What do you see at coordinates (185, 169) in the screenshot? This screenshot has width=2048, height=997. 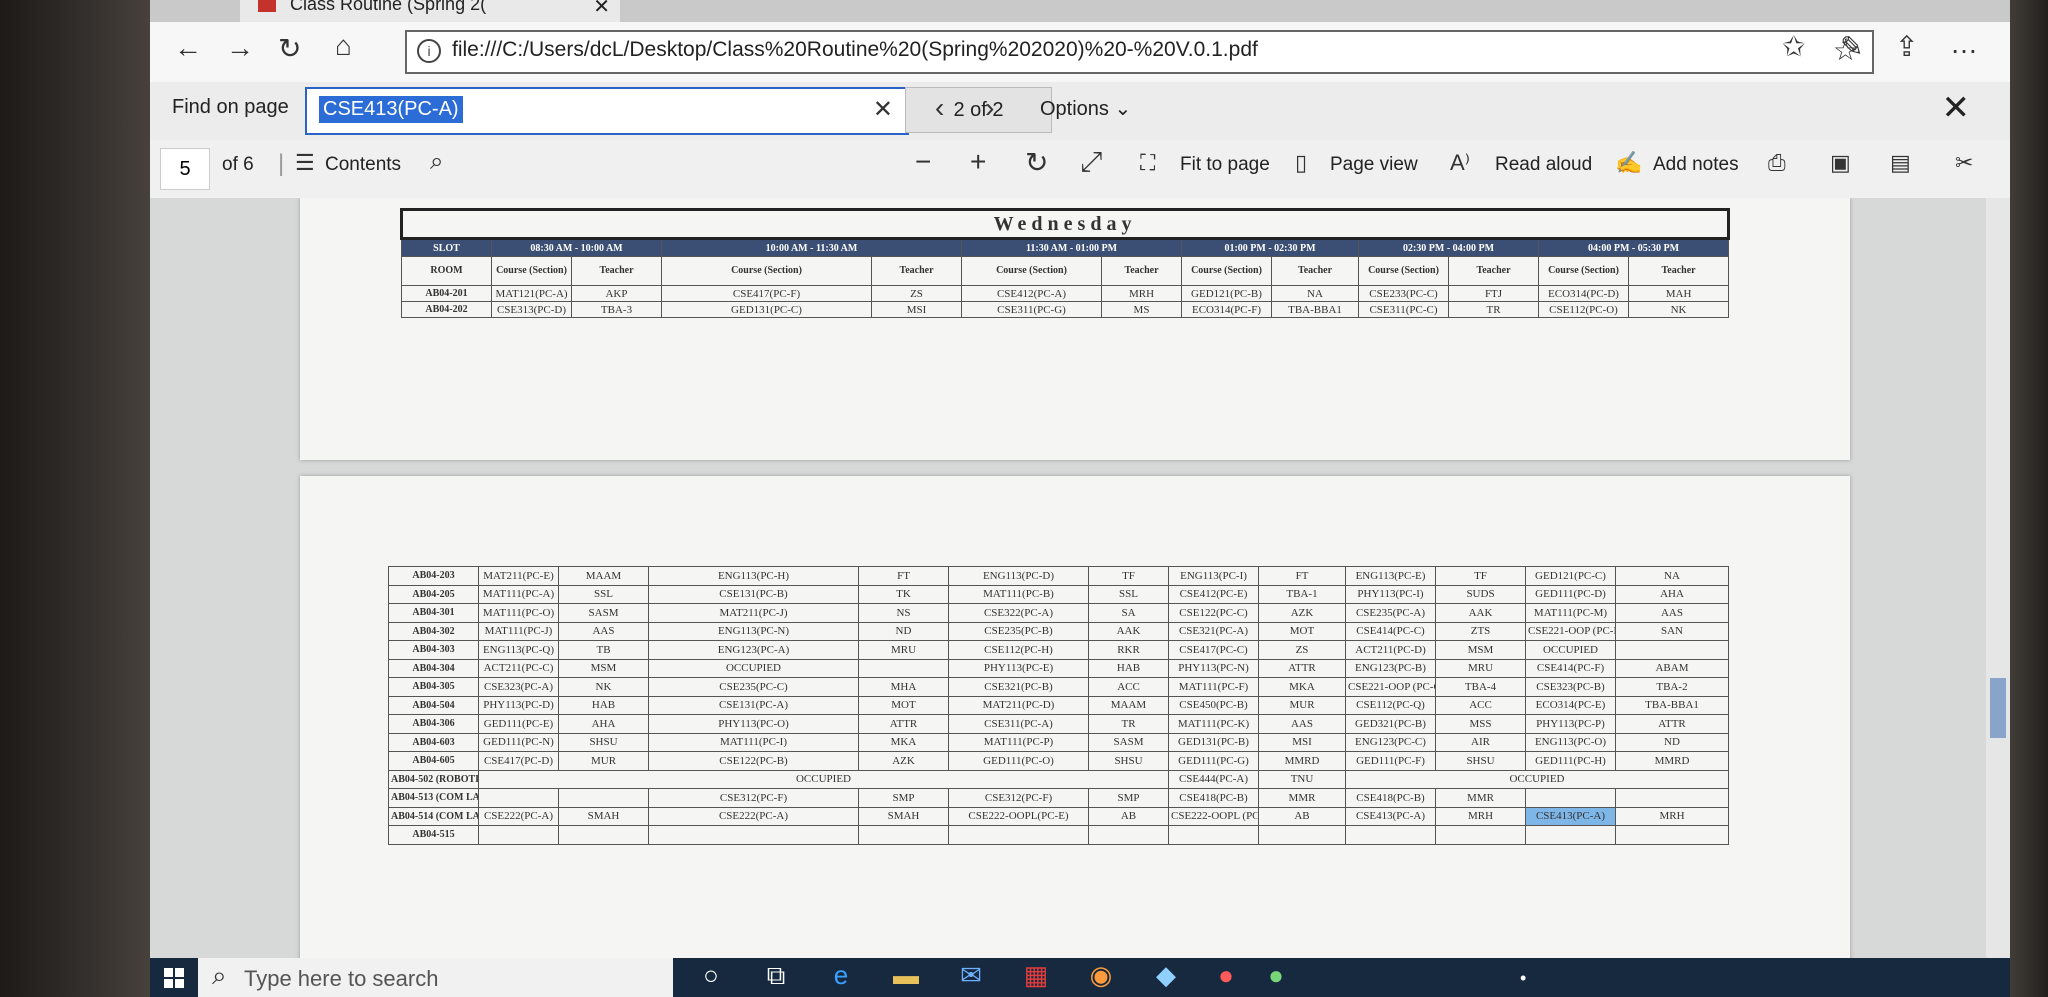 I see `page-number-input: 5` at bounding box center [185, 169].